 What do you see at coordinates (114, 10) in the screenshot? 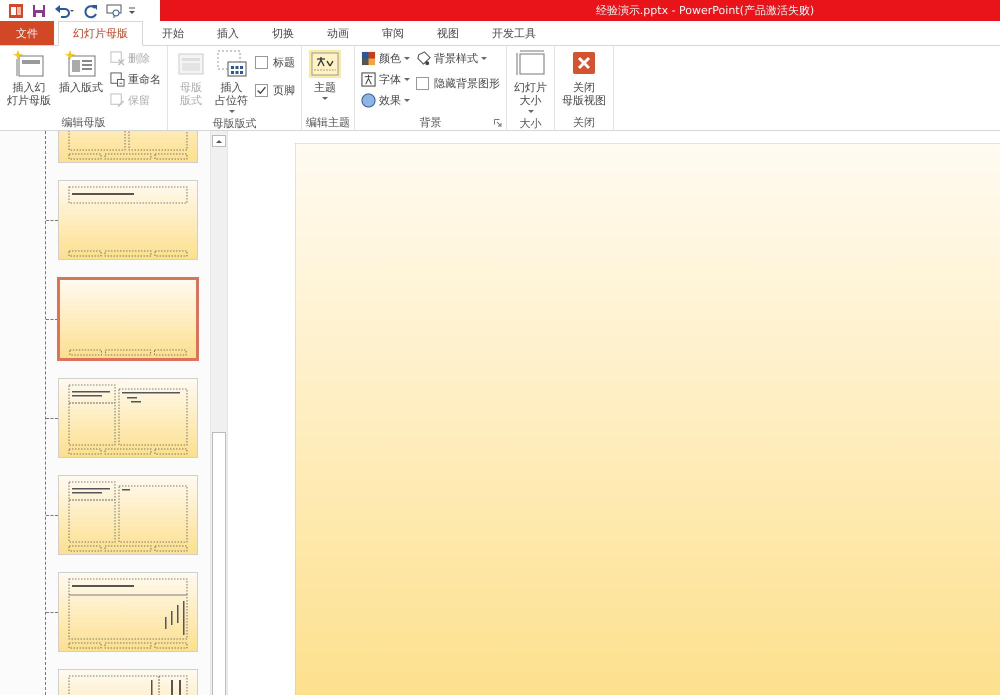
I see `presentation-icon` at bounding box center [114, 10].